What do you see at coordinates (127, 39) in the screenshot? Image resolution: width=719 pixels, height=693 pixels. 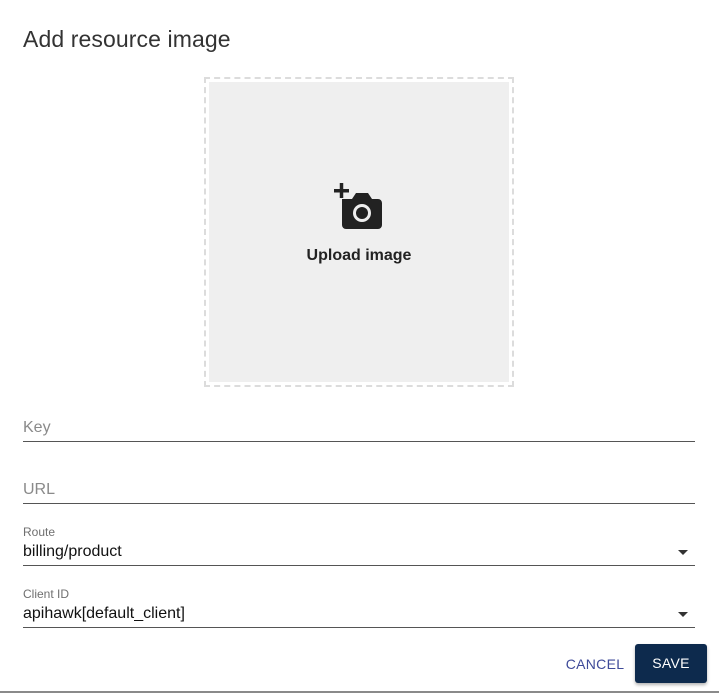 I see `dialog-title: Add resource image` at bounding box center [127, 39].